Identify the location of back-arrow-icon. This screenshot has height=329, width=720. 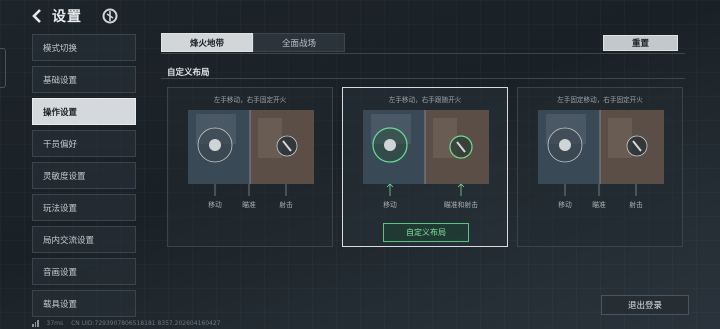
(37, 16).